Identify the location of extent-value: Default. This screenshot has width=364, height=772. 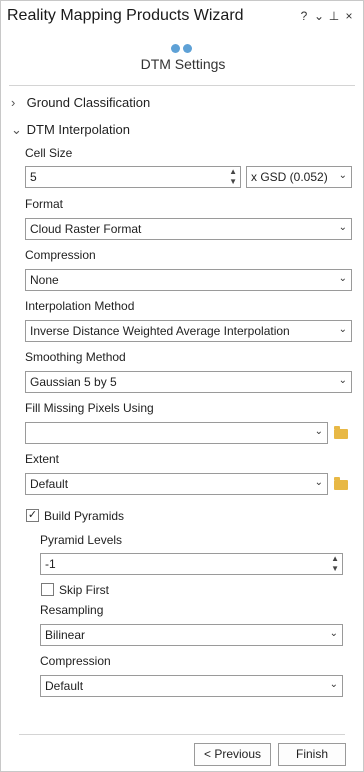
(49, 484).